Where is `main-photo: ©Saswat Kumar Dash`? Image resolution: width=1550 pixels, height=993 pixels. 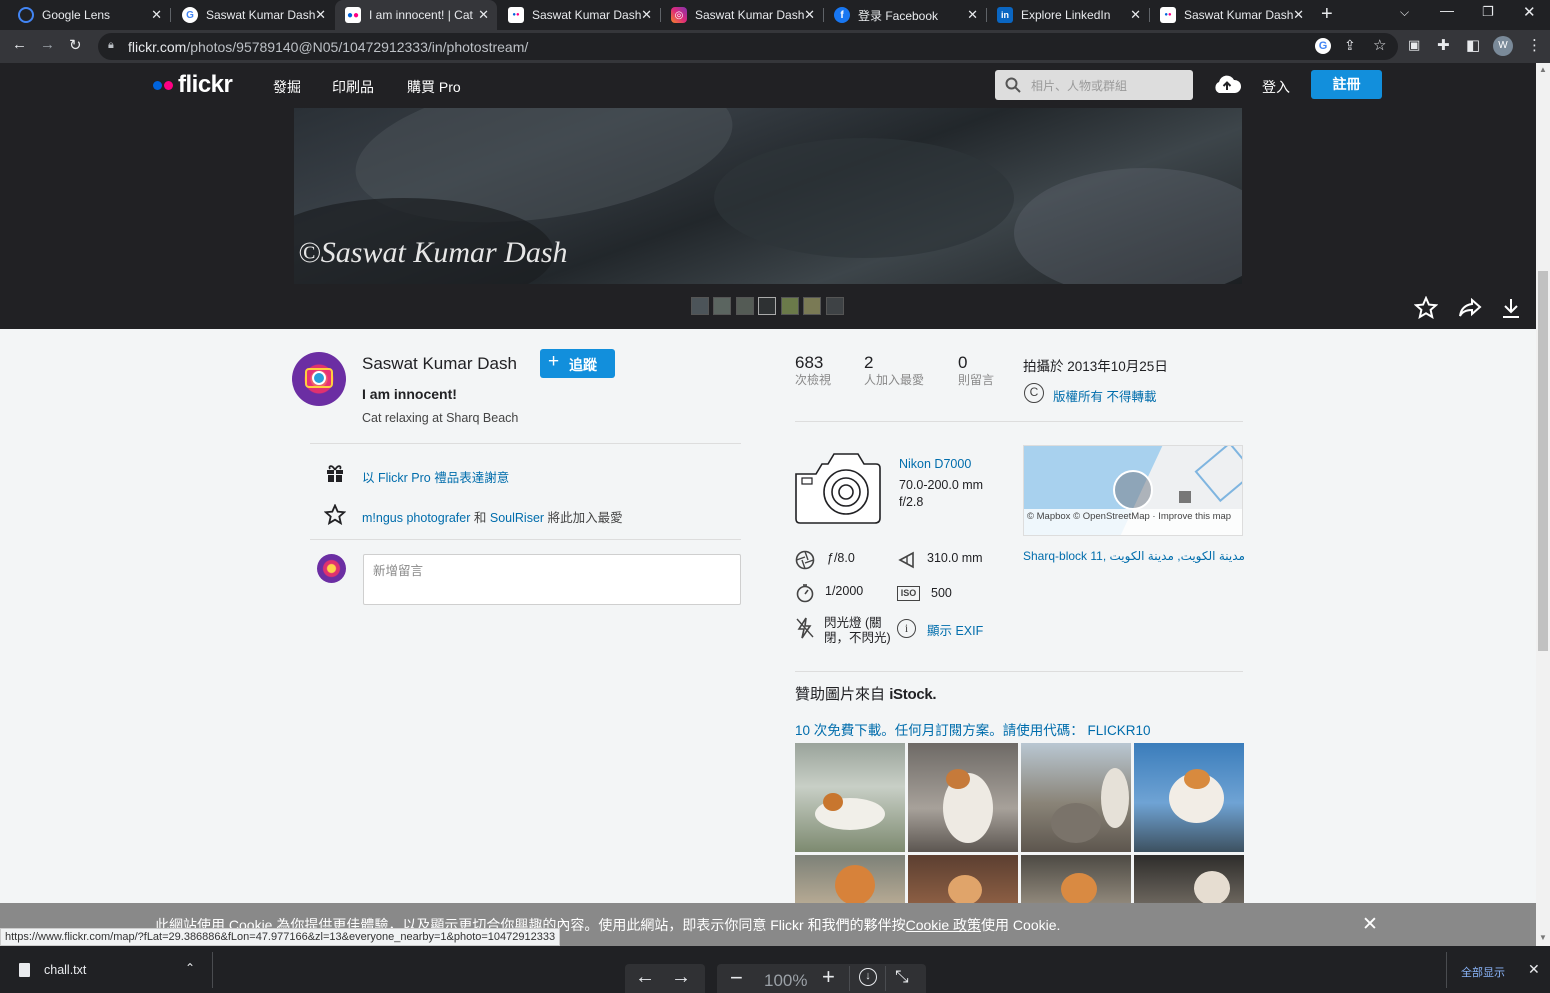 main-photo: ©Saswat Kumar Dash is located at coordinates (768, 196).